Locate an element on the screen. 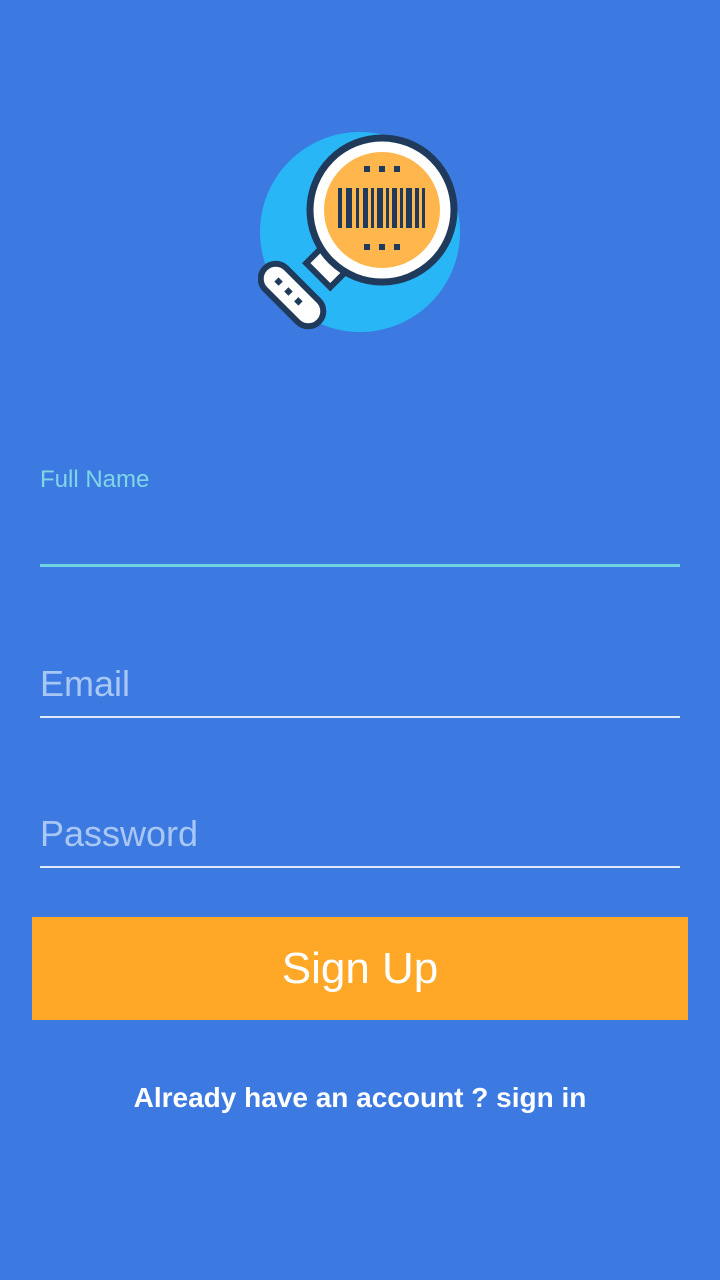 This screenshot has height=1280, width=720. email-field is located at coordinates (360, 689).